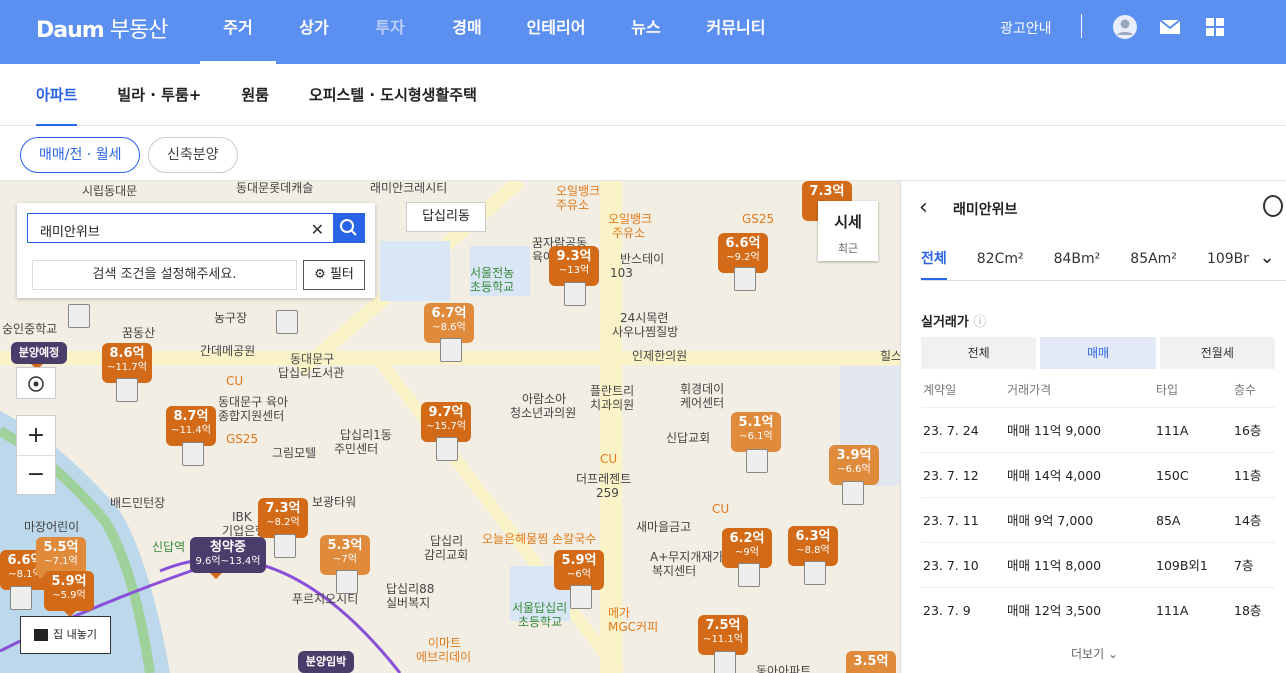 This screenshot has height=673, width=1286. What do you see at coordinates (169, 547) in the screenshot?
I see `map-label: 신답역` at bounding box center [169, 547].